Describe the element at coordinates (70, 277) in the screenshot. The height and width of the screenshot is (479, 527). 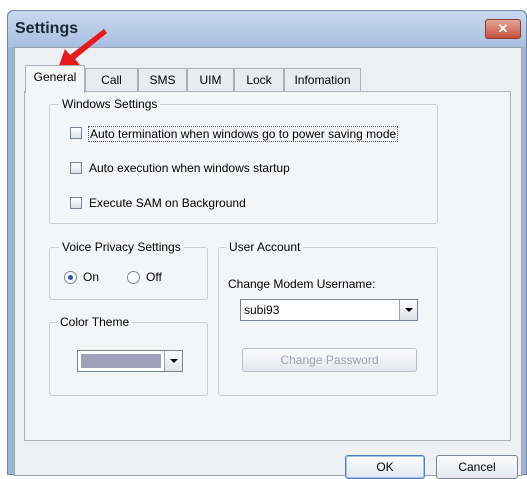
I see `voice-privacy-on-radio` at that location.